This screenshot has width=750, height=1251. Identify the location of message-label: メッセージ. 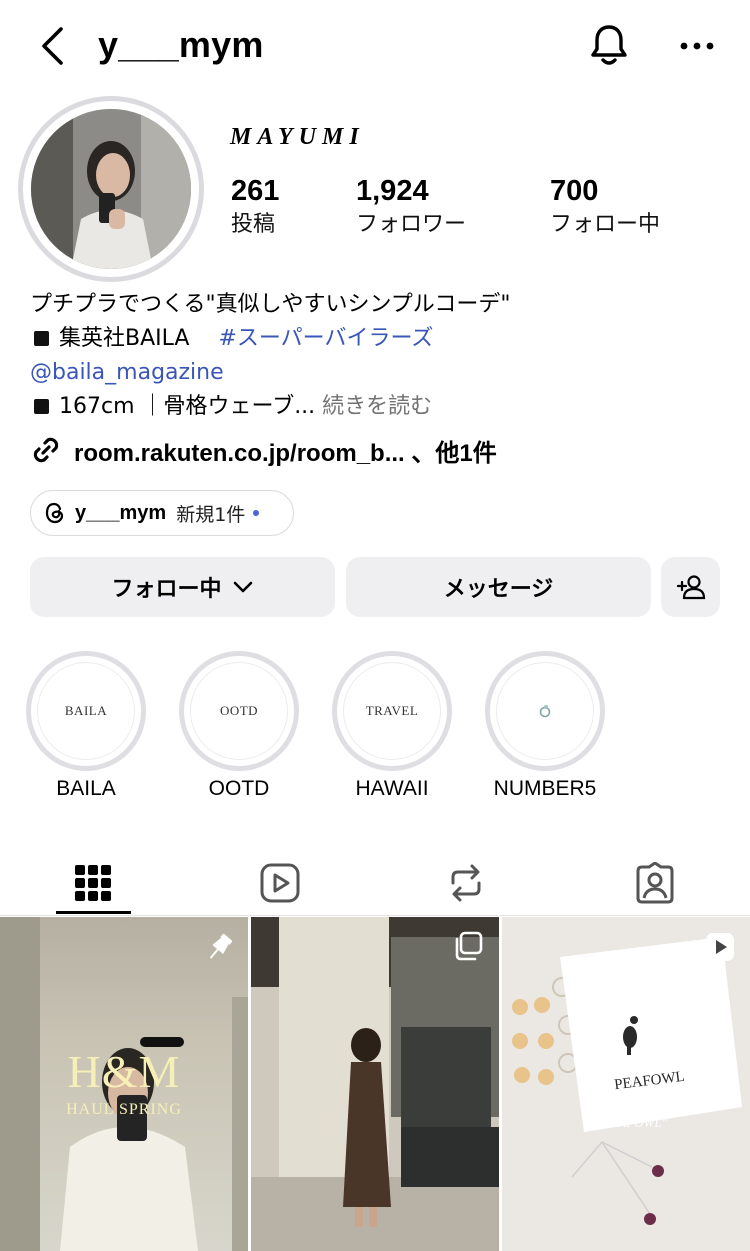
(498, 589).